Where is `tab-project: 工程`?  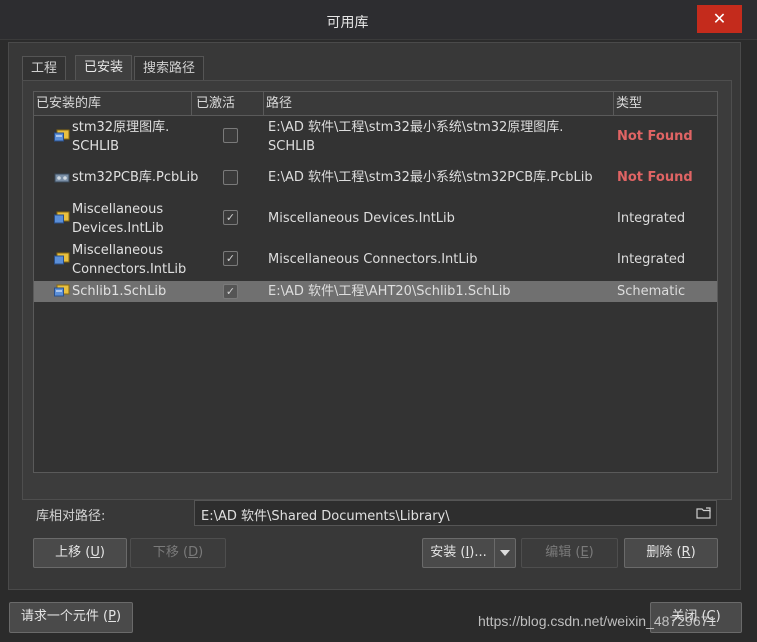
tab-project: 工程 is located at coordinates (44, 68).